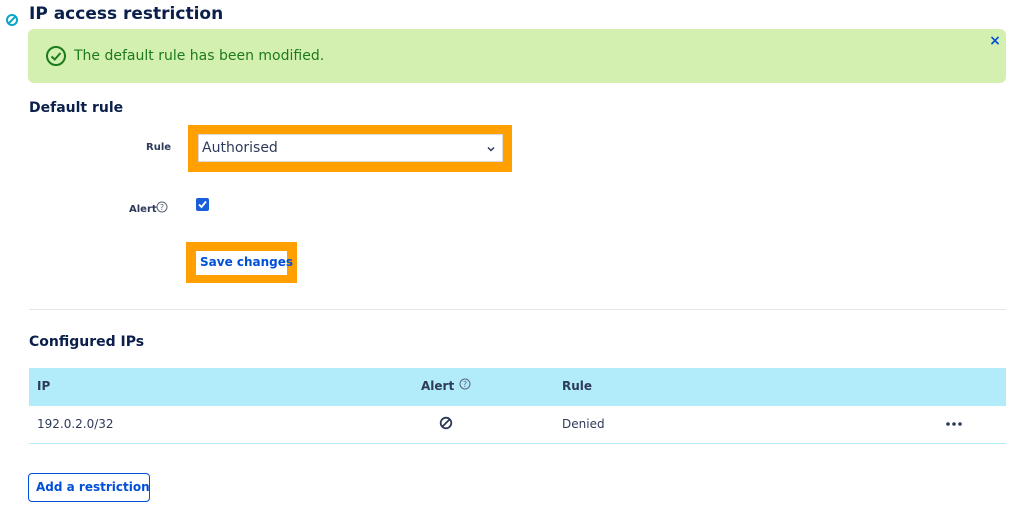  What do you see at coordinates (517, 56) in the screenshot?
I see `success-notification: The default rule has been modified. ×` at bounding box center [517, 56].